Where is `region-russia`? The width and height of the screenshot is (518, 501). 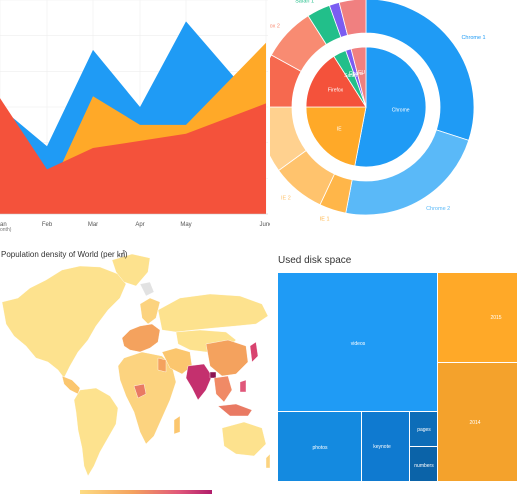
region-russia is located at coordinates (213, 313).